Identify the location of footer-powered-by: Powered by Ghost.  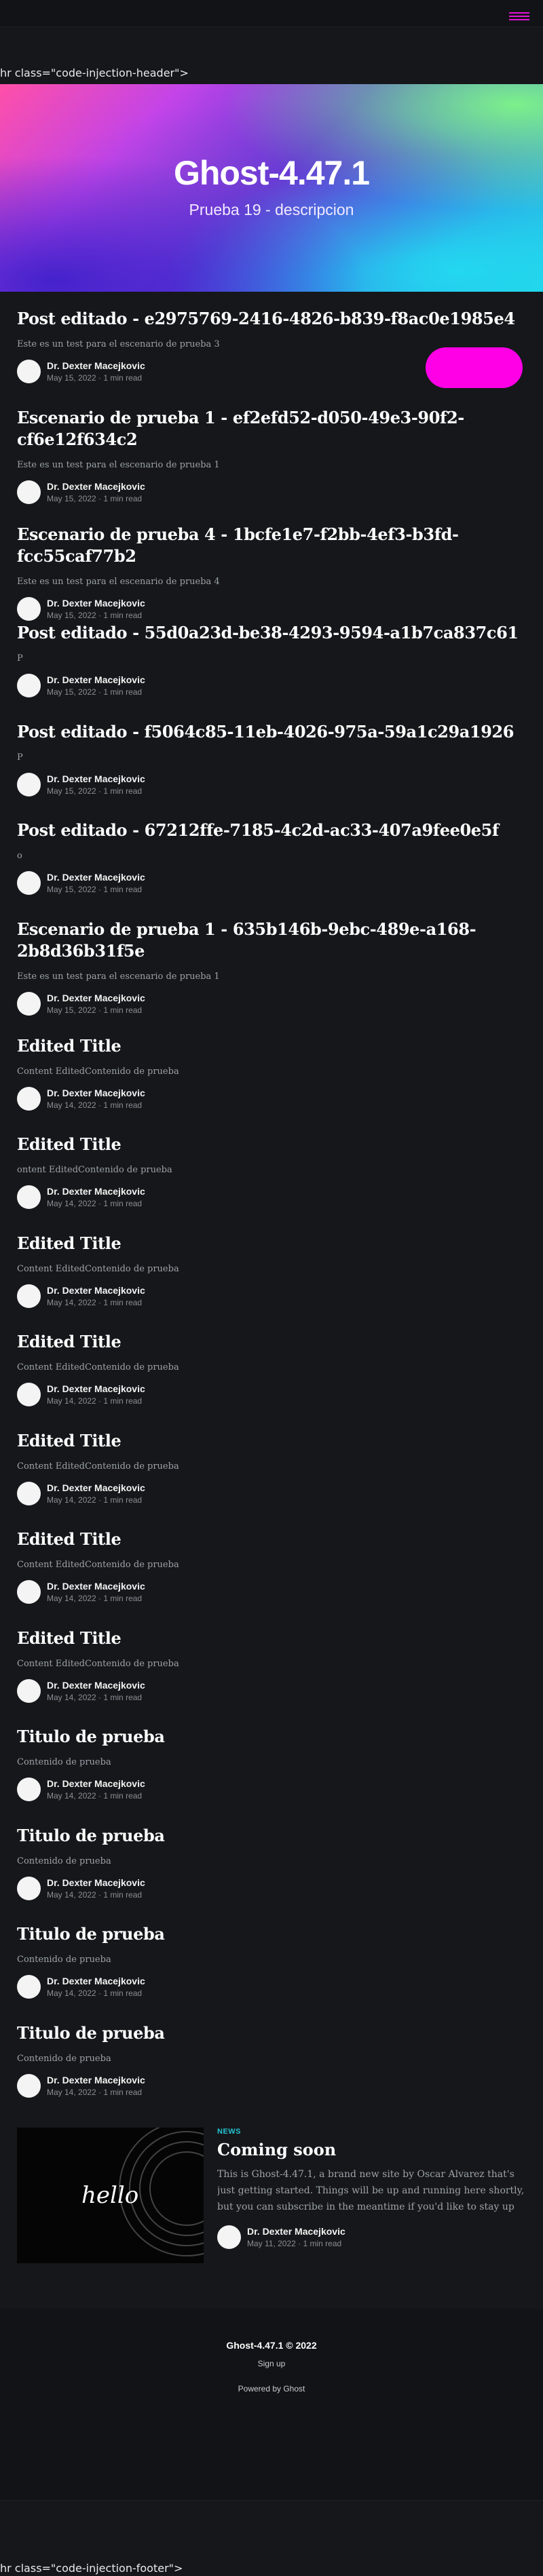
(271, 2389).